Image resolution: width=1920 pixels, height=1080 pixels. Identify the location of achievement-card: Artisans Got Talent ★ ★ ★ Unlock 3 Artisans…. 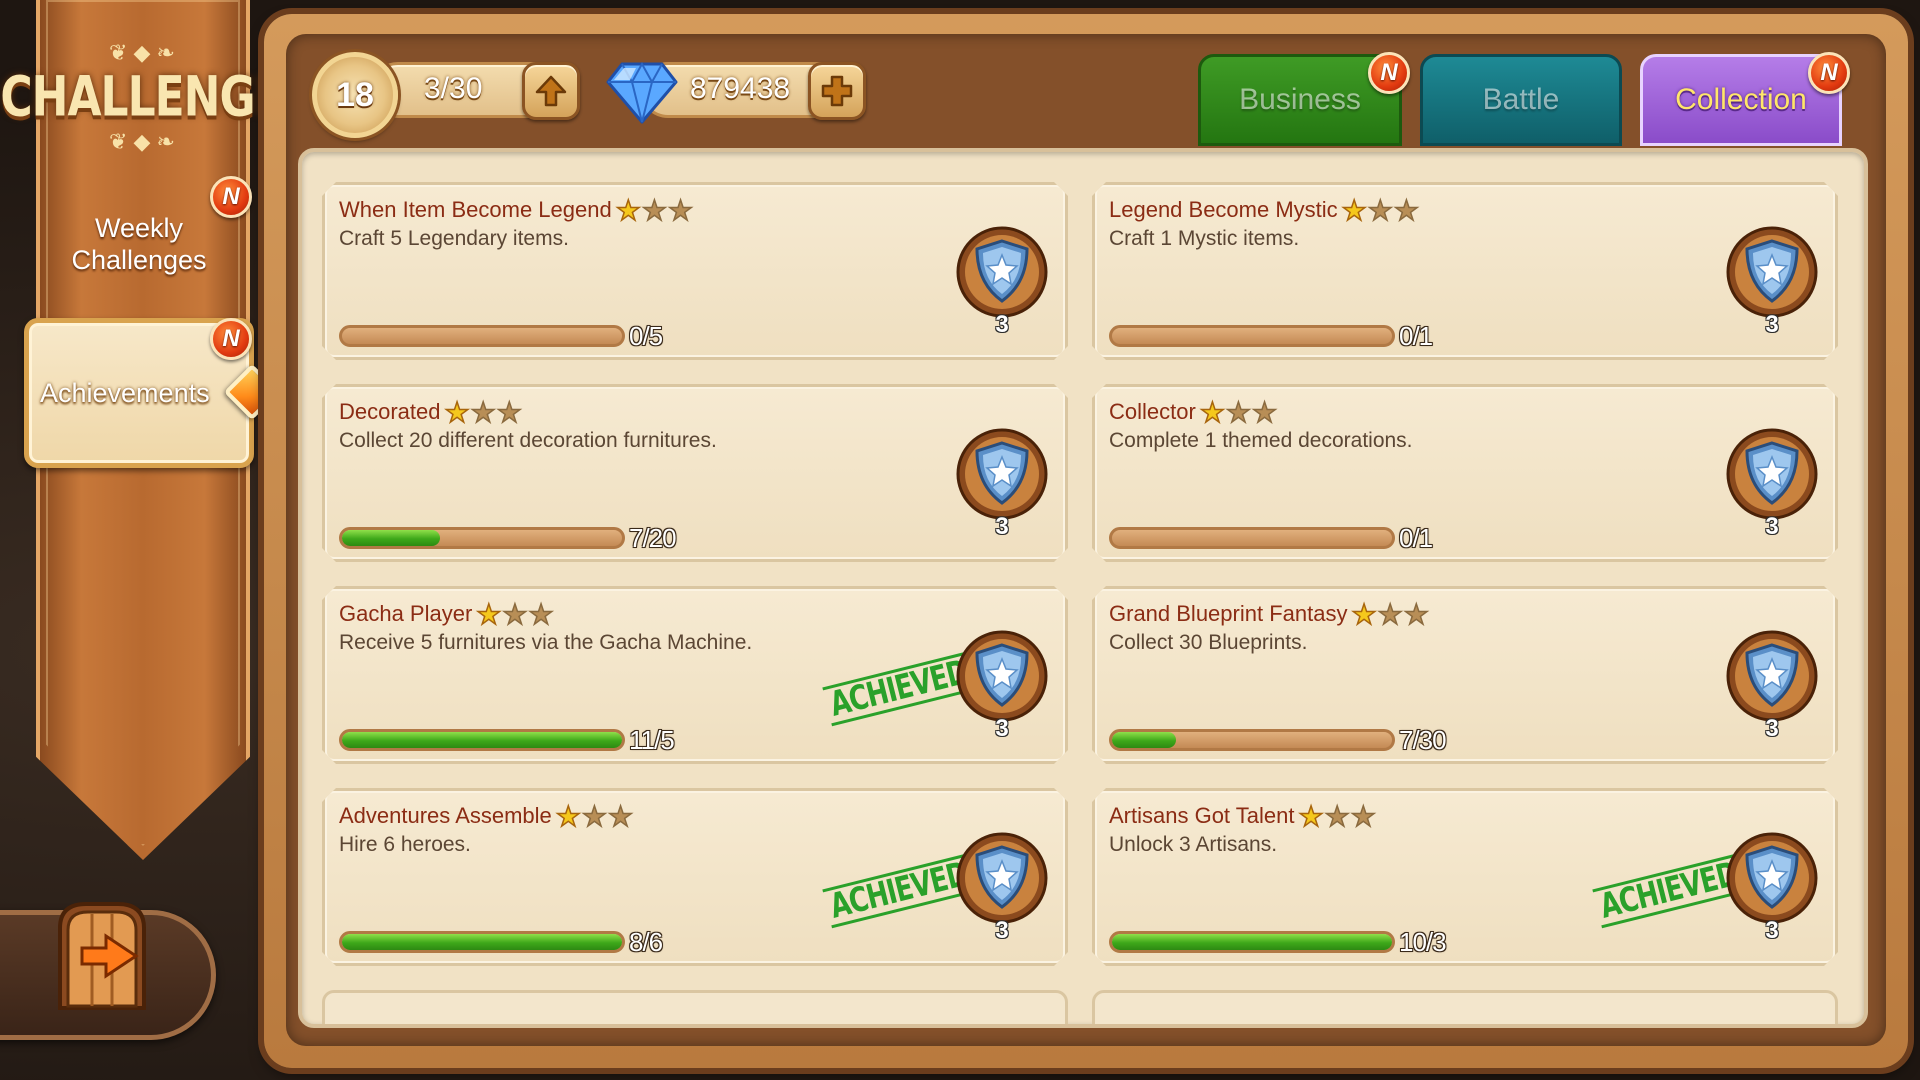
(1465, 877).